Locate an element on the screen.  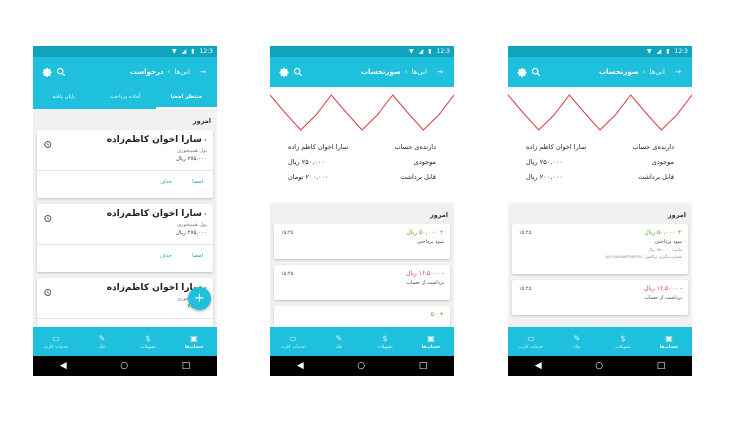
add-button: + is located at coordinates (199, 298).